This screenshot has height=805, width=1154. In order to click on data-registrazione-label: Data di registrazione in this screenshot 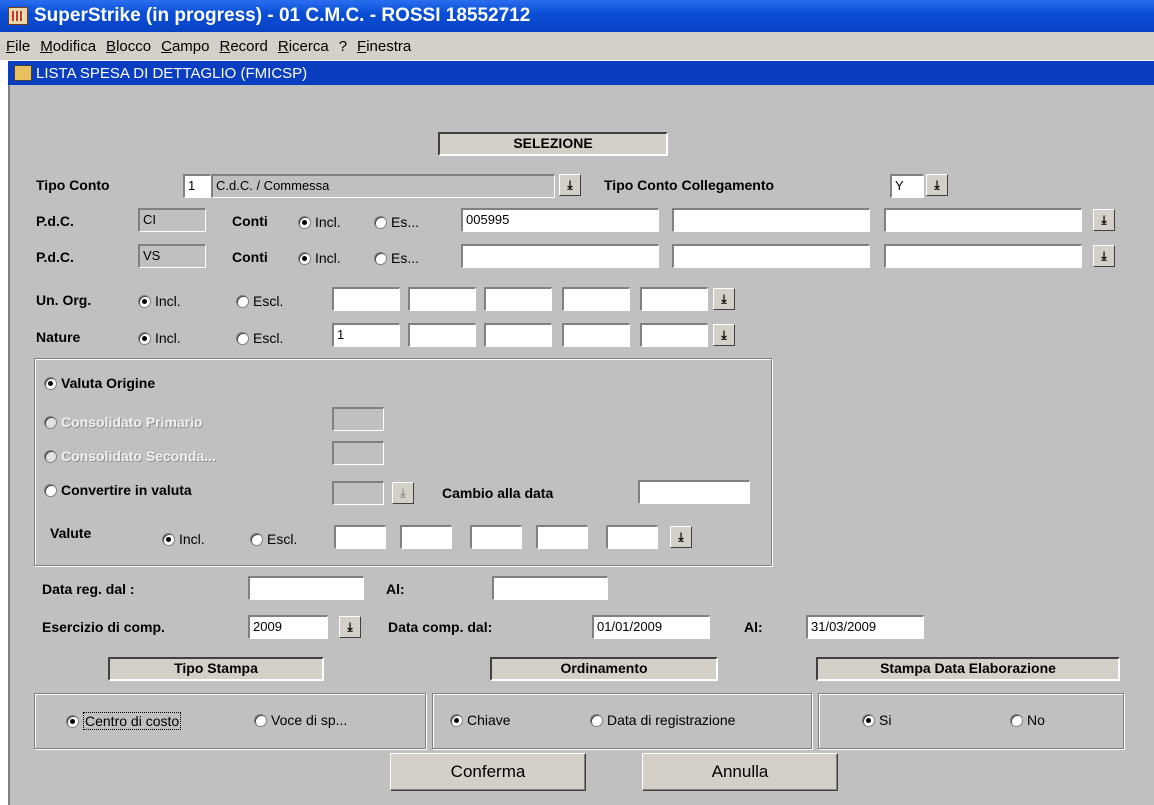, I will do `click(671, 720)`.